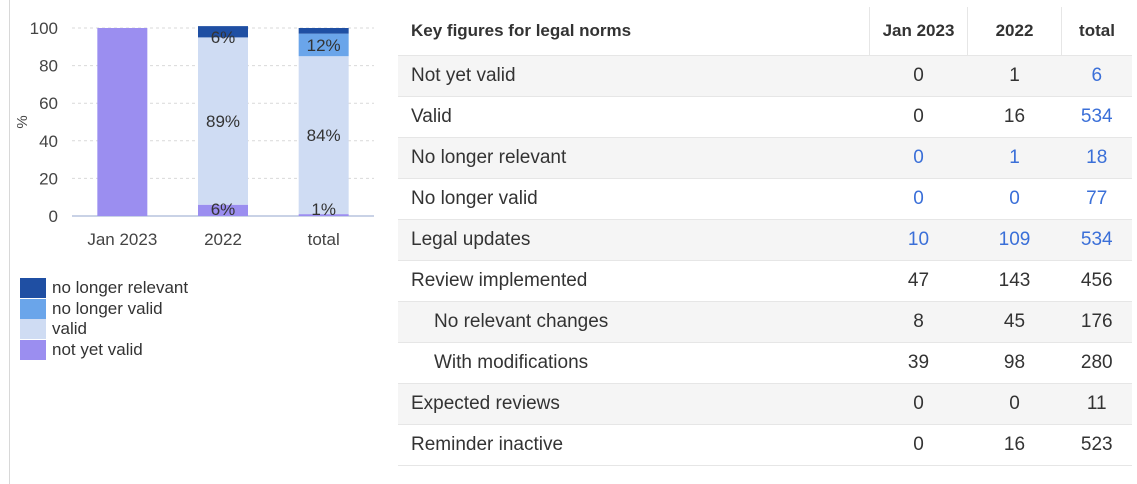 The height and width of the screenshot is (484, 1137). I want to click on table-row: Review implemented 47 143 456, so click(765, 281).